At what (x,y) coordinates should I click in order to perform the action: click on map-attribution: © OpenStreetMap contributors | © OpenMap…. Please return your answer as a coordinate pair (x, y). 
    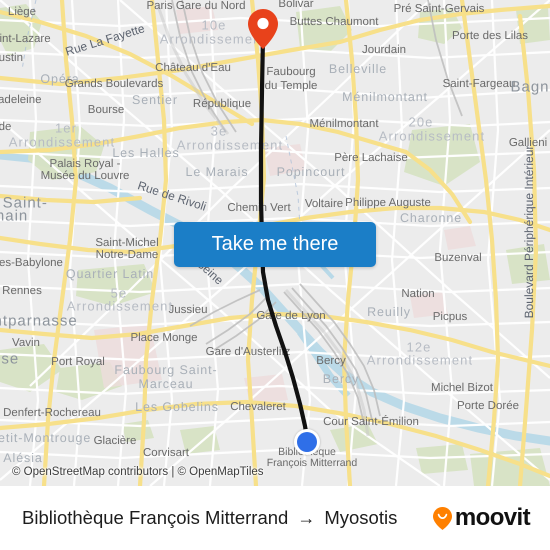
    Looking at the image, I should click on (138, 472).